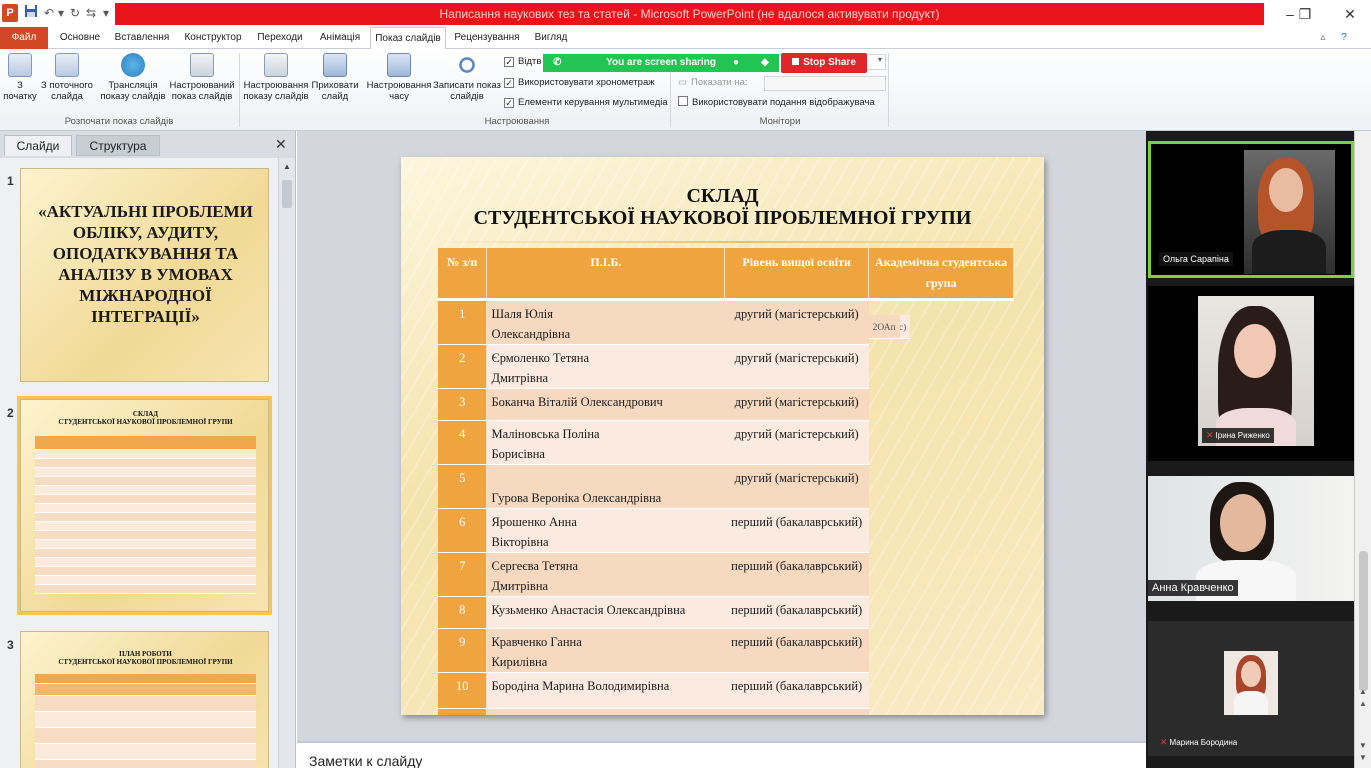 The height and width of the screenshot is (768, 1371). What do you see at coordinates (24, 38) in the screenshot?
I see `tab-file: Файл` at bounding box center [24, 38].